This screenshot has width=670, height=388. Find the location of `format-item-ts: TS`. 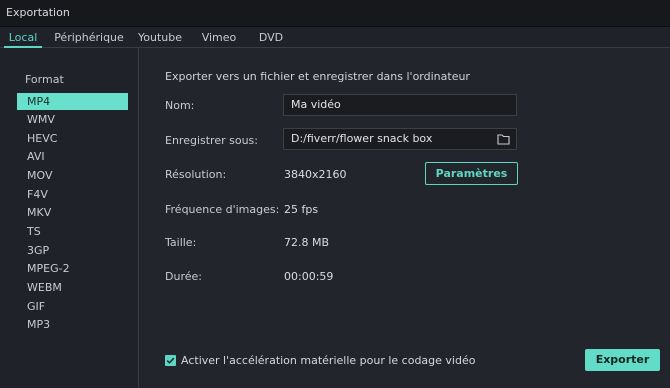

format-item-ts: TS is located at coordinates (72, 231).